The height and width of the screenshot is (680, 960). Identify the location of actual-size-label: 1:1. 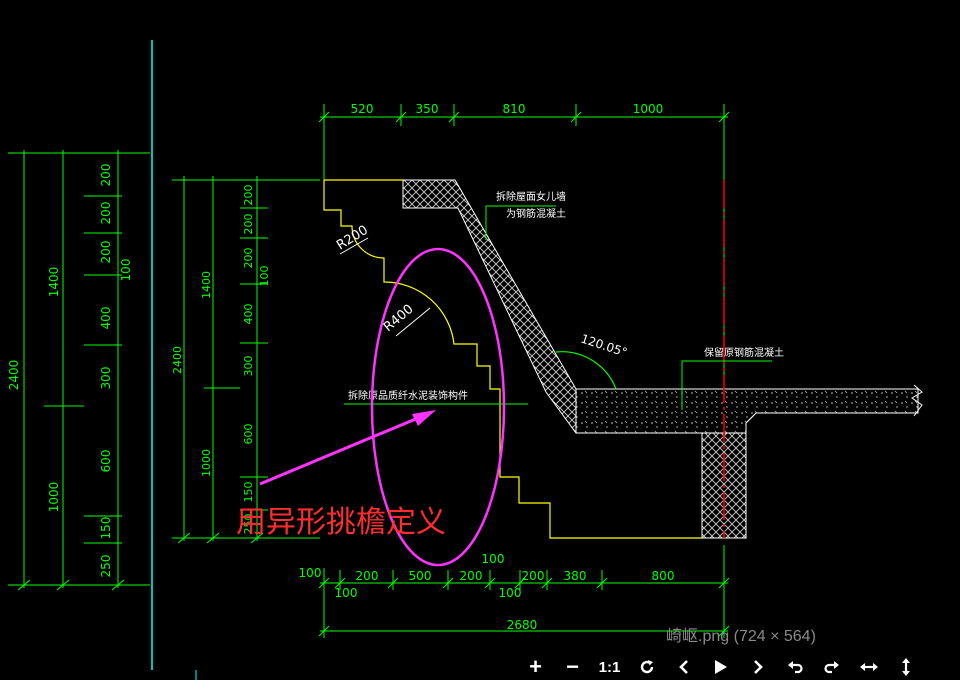
(609, 667).